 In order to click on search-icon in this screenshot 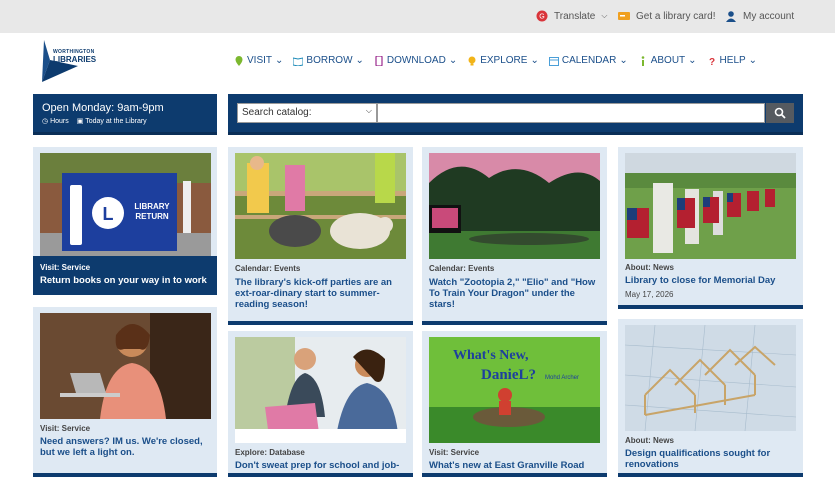, I will do `click(780, 113)`.